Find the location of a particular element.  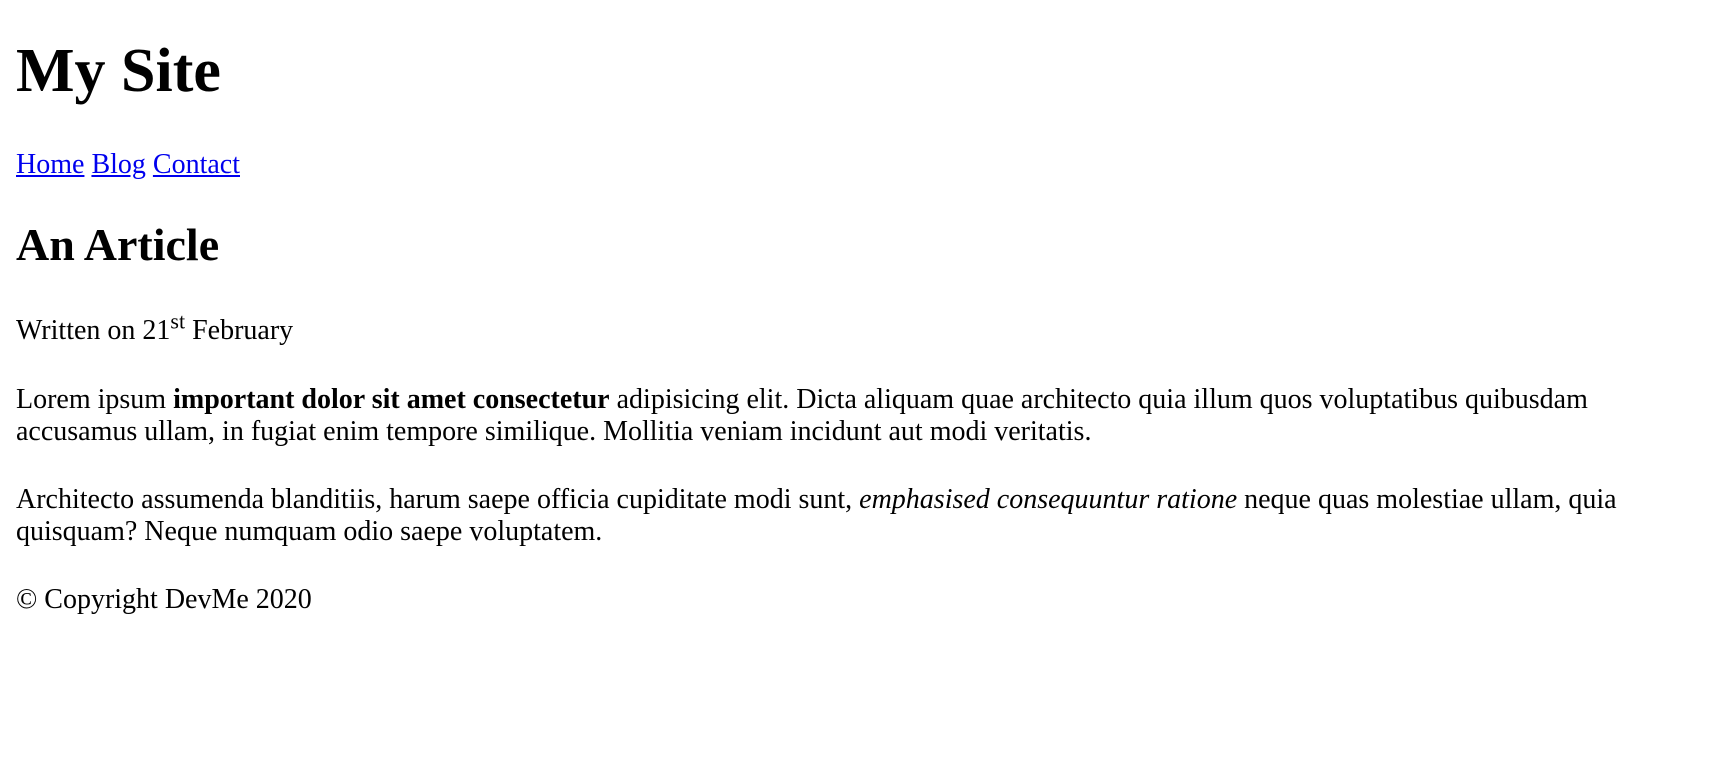

nav-link-home: Home is located at coordinates (50, 164).